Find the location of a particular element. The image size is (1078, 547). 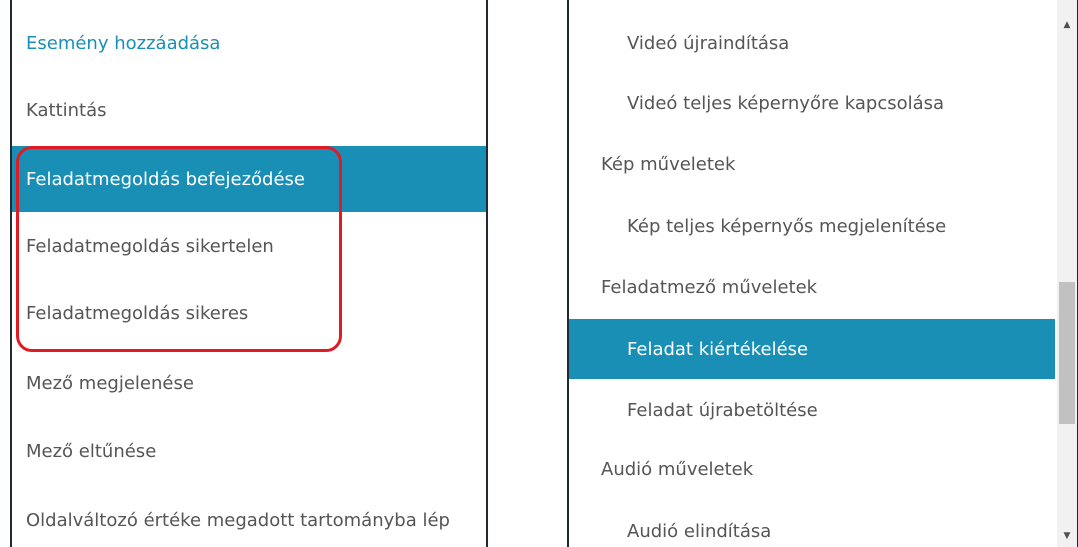

event-item-task-succeeded: Feladatmegoldás sikeres is located at coordinates (249, 313).